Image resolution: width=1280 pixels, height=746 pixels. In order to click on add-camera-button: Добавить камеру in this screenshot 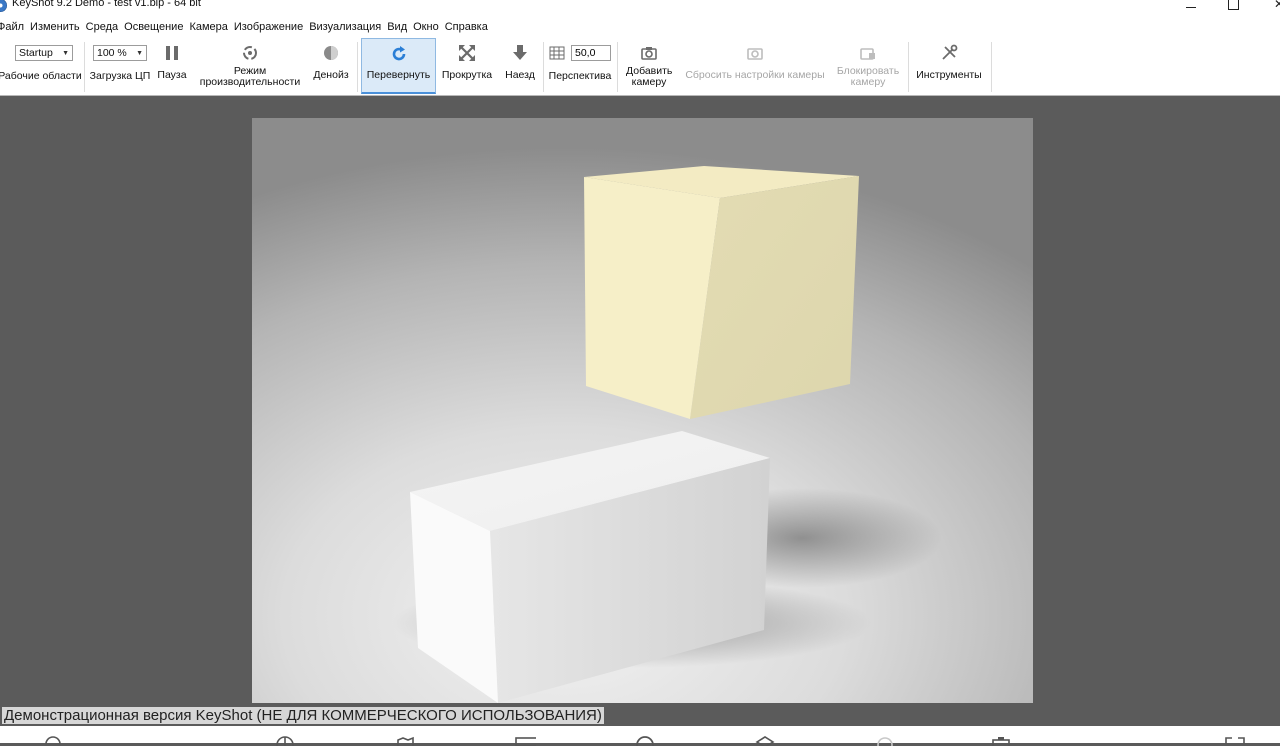, I will do `click(649, 66)`.